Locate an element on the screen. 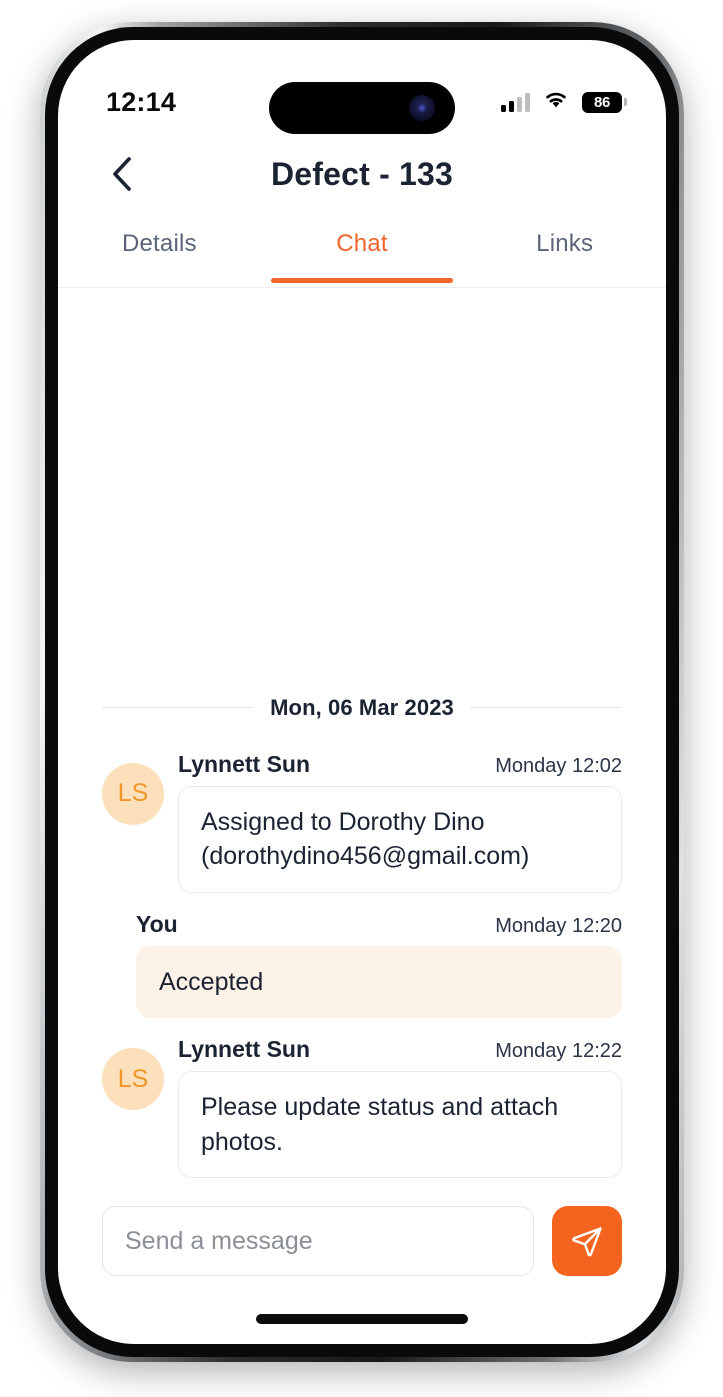 Image resolution: width=723 pixels, height=1397 pixels. tab-bar: Details Chat Links is located at coordinates (362, 252).